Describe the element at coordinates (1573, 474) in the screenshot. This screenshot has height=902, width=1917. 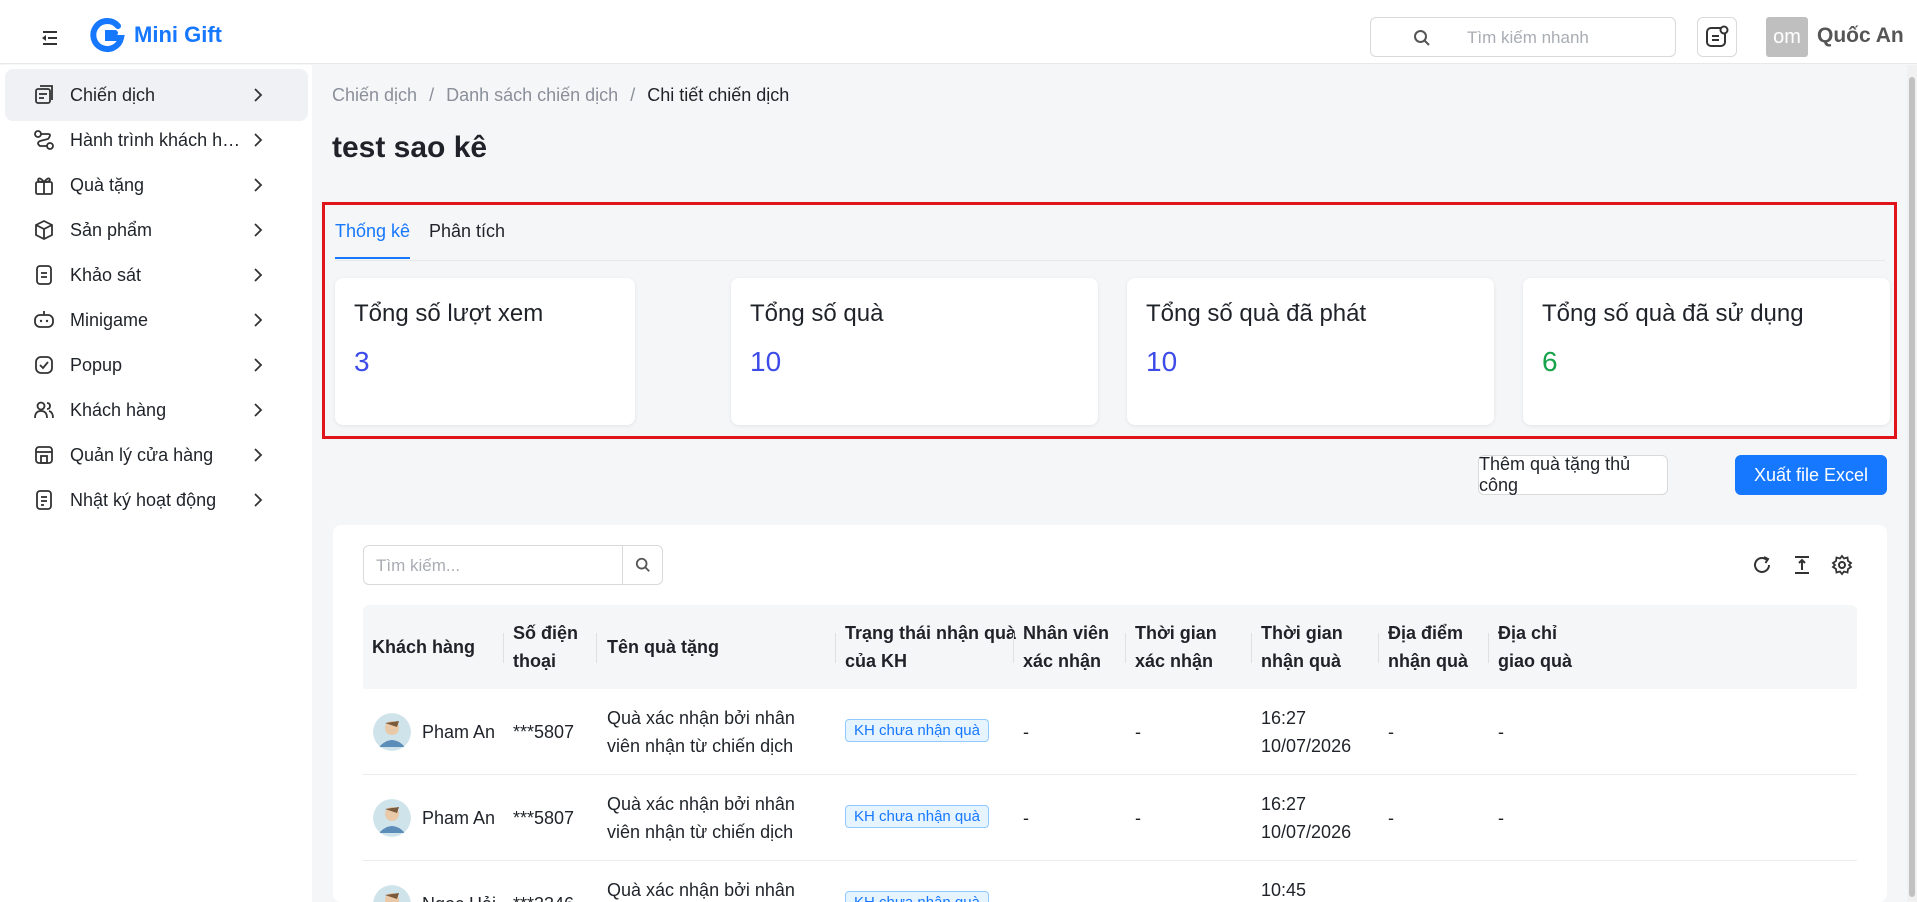
I see `add-manual-gift-button: Thêm quà tặng thủ công` at that location.